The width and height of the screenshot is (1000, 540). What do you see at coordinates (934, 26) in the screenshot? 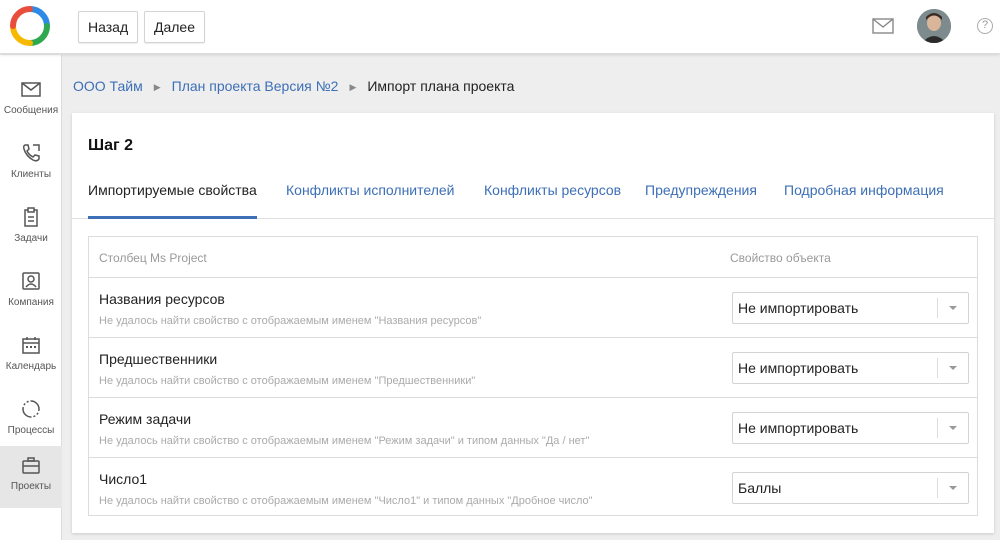
I see `user-avatar` at bounding box center [934, 26].